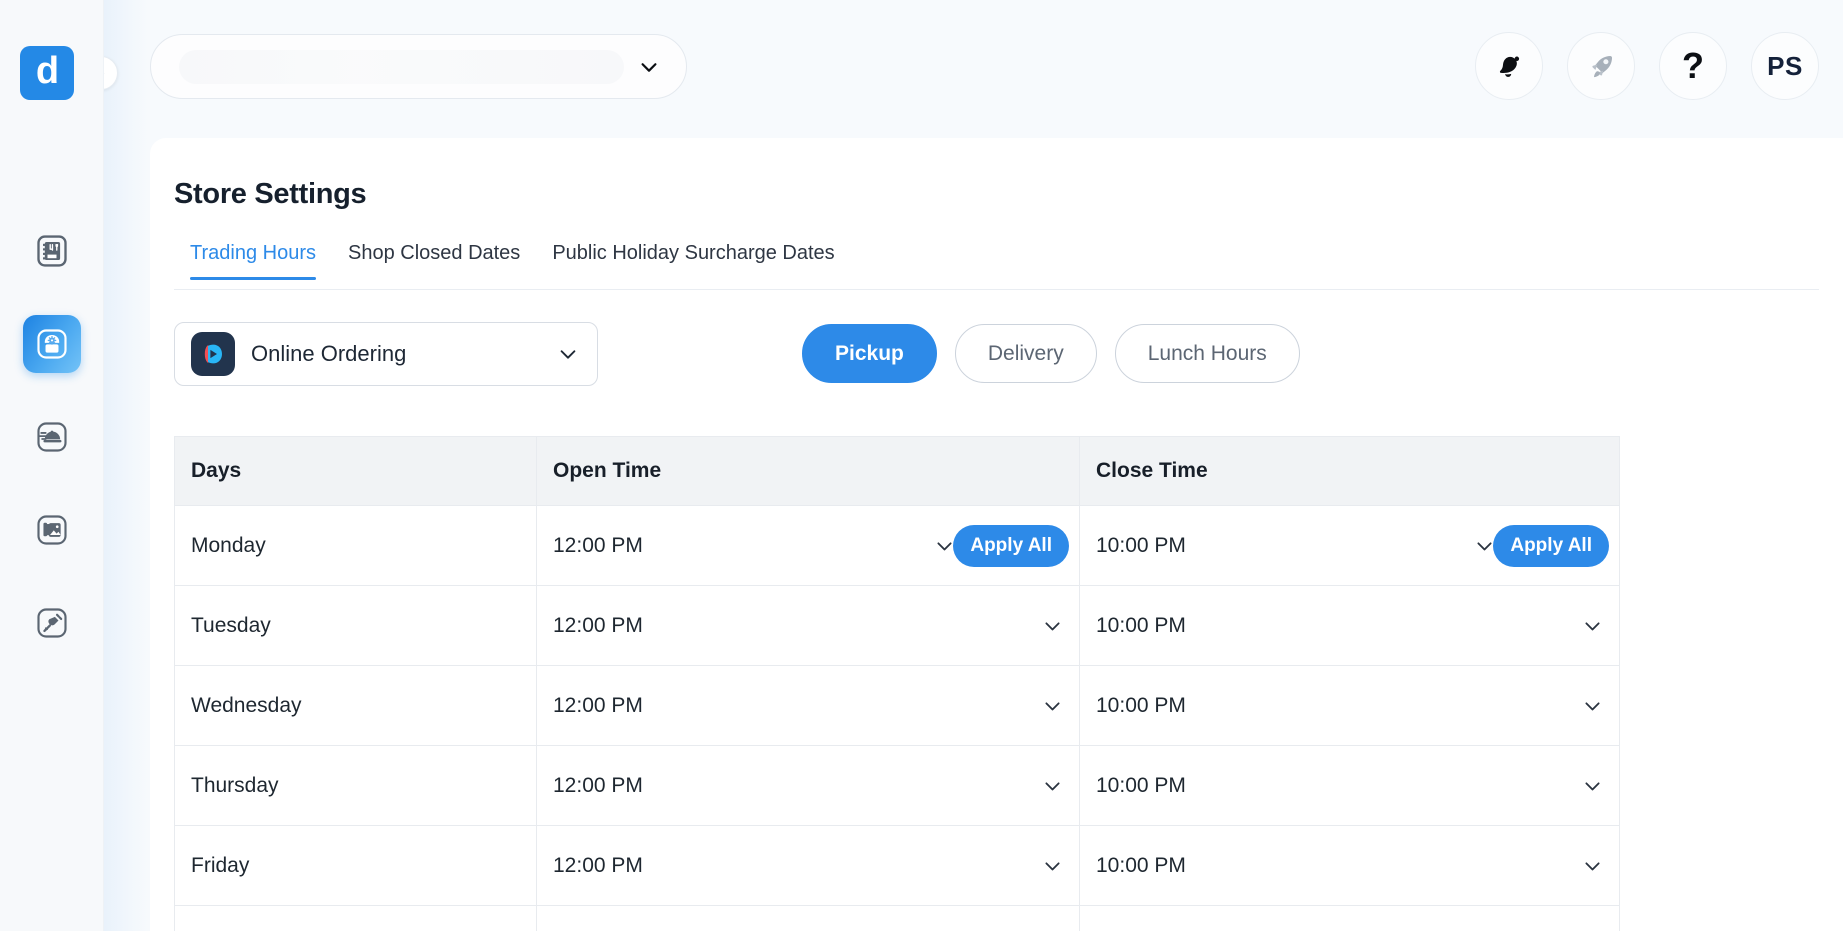 This screenshot has height=931, width=1843. I want to click on sidebar-item-gallery, so click(52, 530).